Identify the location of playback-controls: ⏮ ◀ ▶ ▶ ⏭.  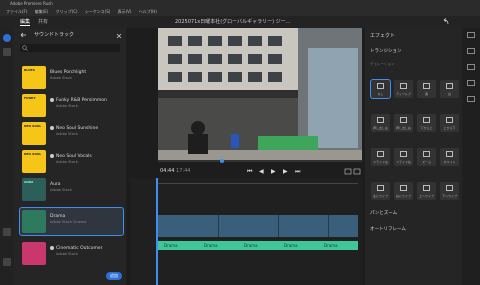
(275, 172).